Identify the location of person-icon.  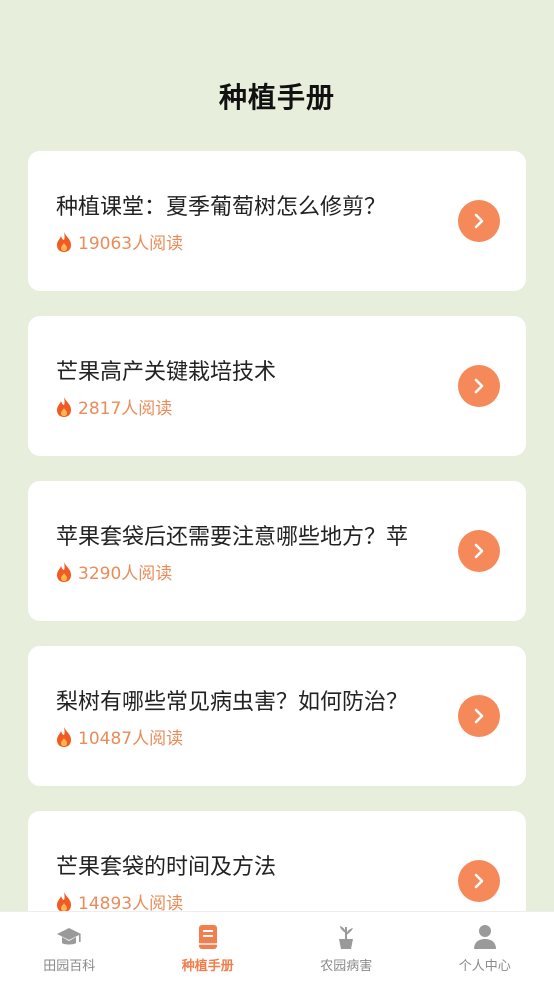
(484, 936).